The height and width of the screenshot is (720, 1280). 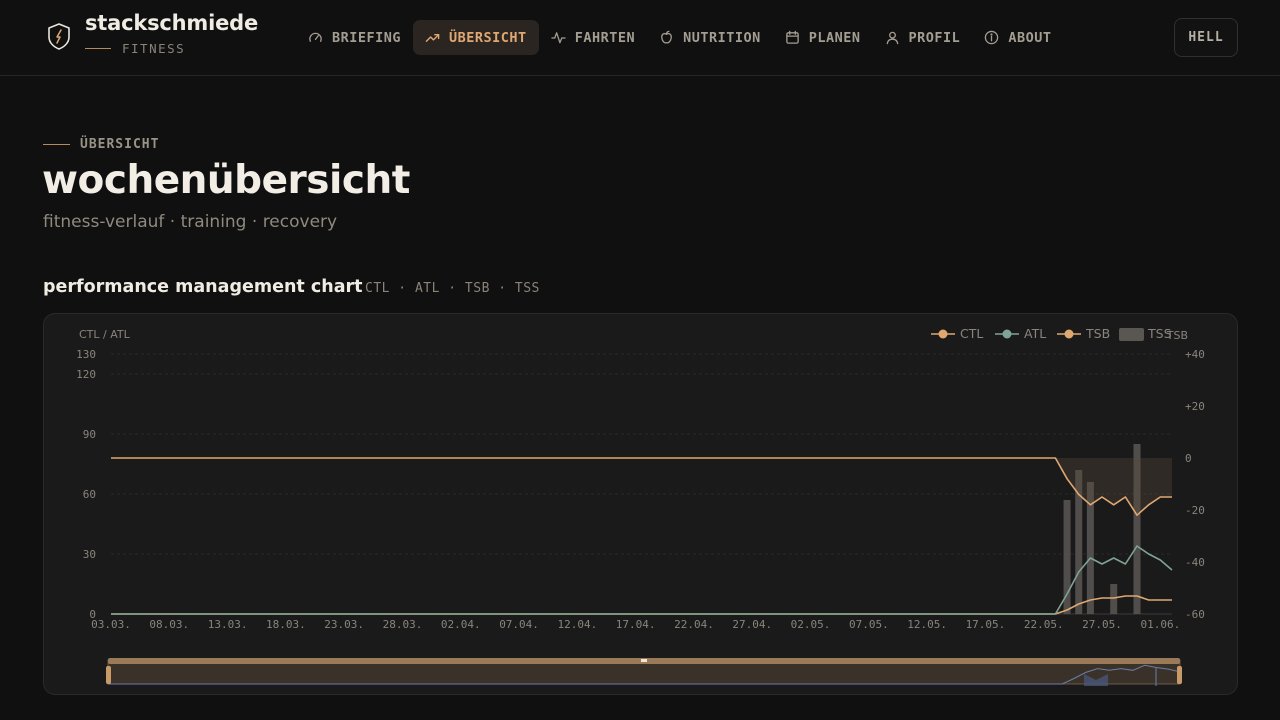 I want to click on trending-up-icon, so click(x=432, y=37).